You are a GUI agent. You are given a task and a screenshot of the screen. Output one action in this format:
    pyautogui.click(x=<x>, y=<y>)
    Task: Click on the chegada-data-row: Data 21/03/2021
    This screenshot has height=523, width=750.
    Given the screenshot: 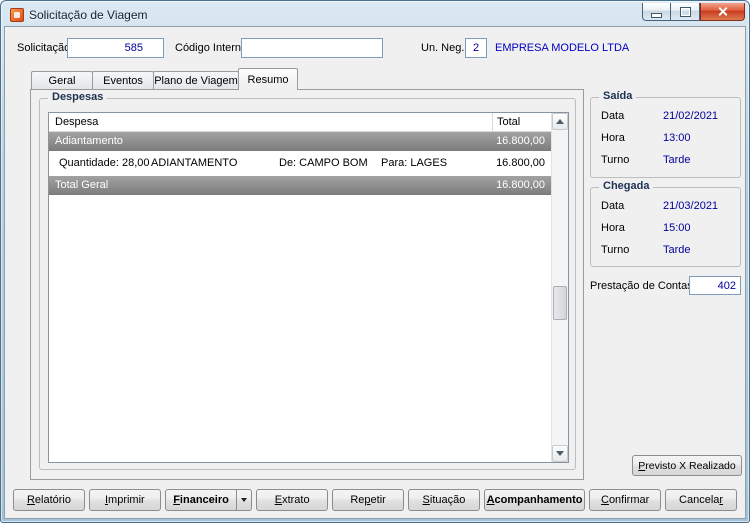 What is the action you would take?
    pyautogui.click(x=667, y=207)
    